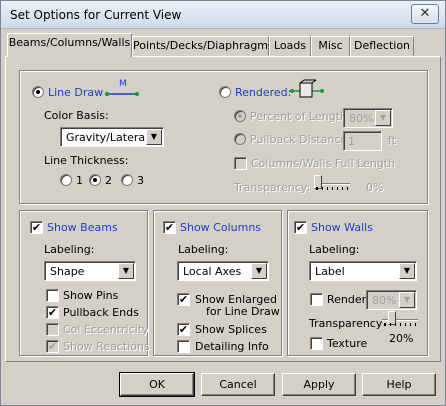 The height and width of the screenshot is (406, 446). What do you see at coordinates (76, 115) in the screenshot?
I see `color-basis-label: Color Basis:` at bounding box center [76, 115].